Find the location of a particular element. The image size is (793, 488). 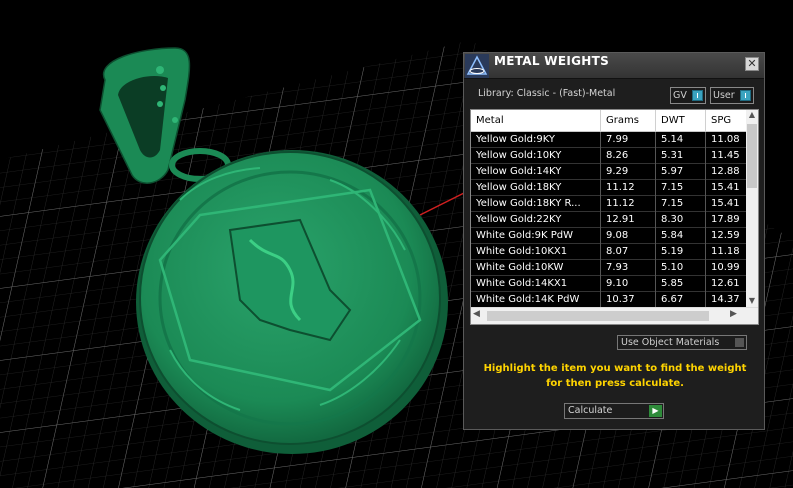

use-object-materials-toggle: Use Object Materials is located at coordinates (682, 342).